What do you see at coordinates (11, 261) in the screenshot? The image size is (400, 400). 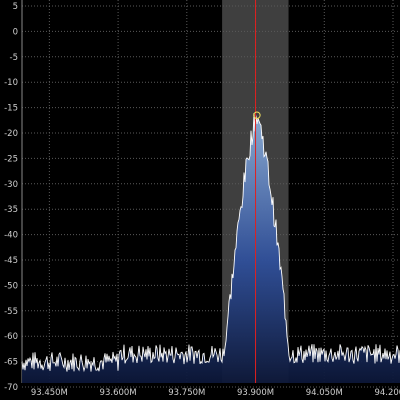 I see `y-axis-label: -45` at bounding box center [11, 261].